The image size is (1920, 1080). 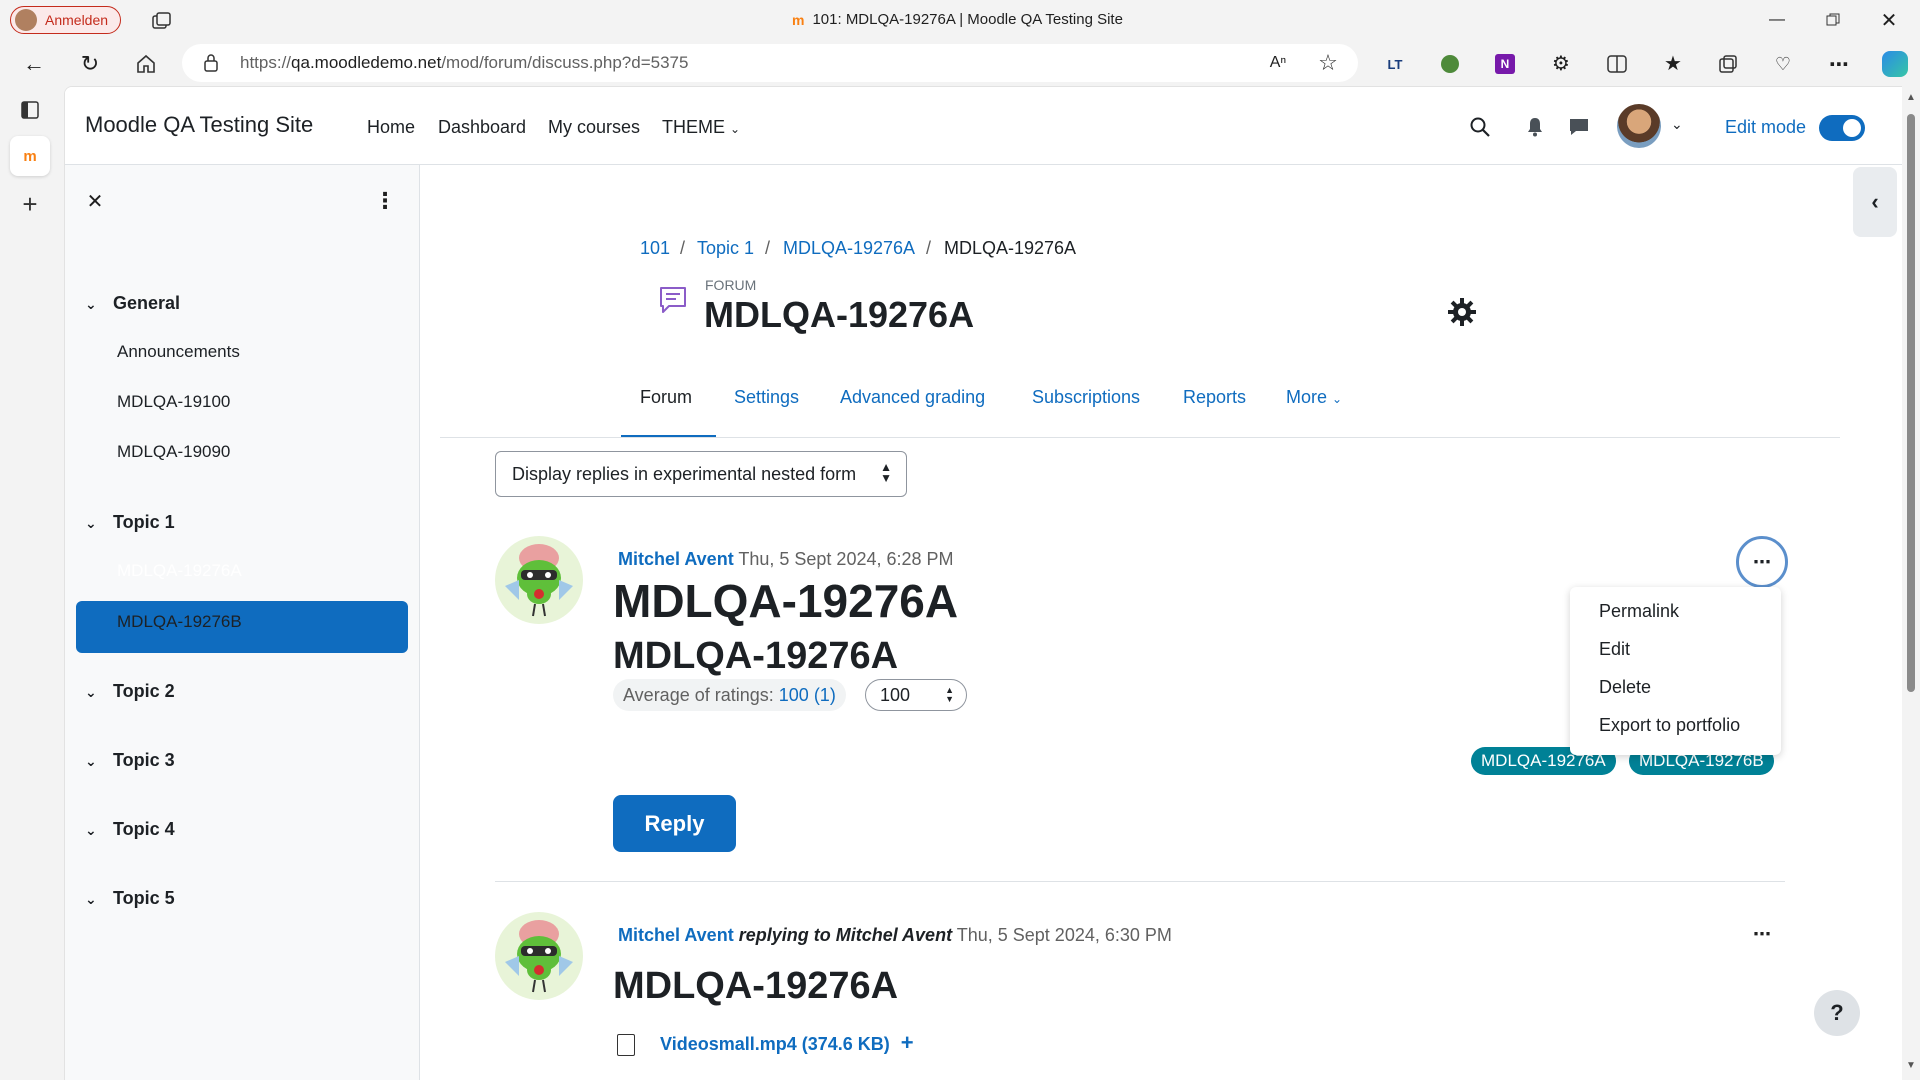 What do you see at coordinates (1278, 63) in the screenshot?
I see `read-aloud-icon: Aⁿ` at bounding box center [1278, 63].